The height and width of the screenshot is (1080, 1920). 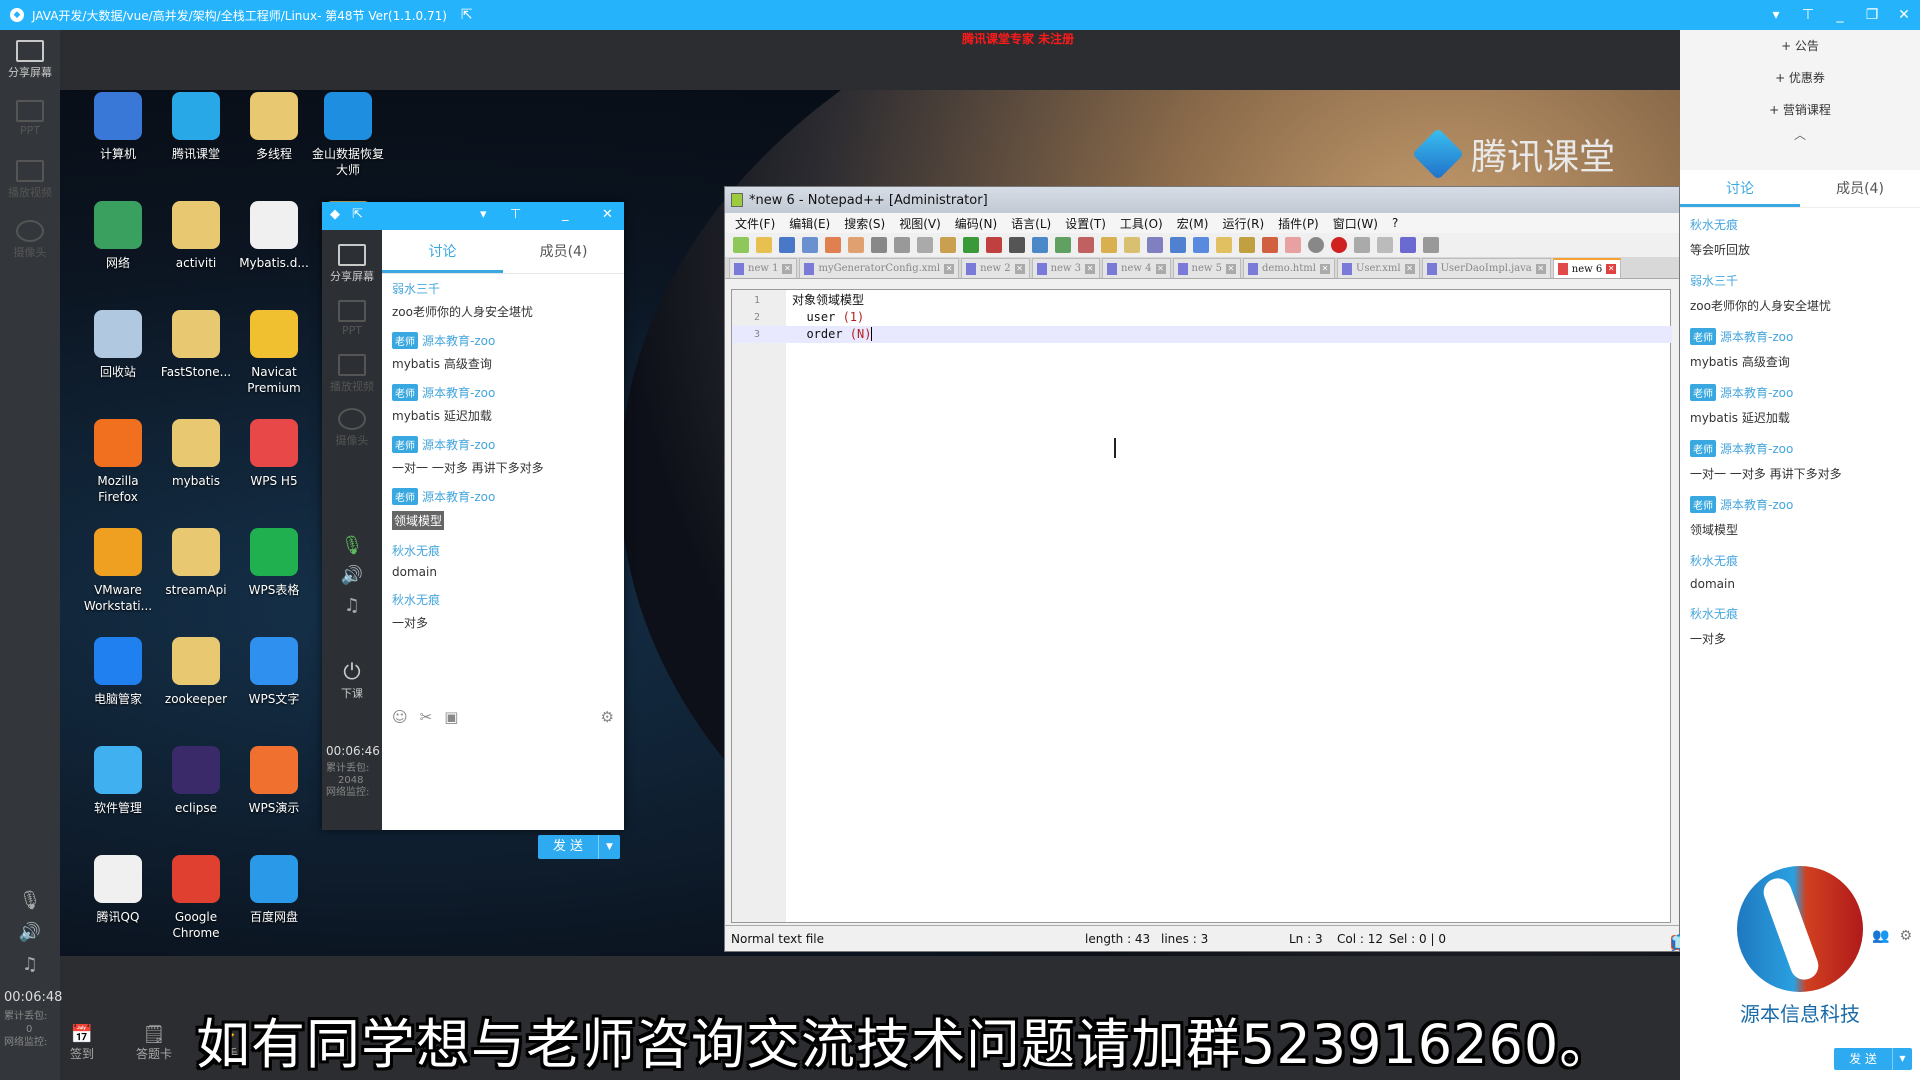 What do you see at coordinates (118, 345) in the screenshot?
I see `desktop-icon: 回收站` at bounding box center [118, 345].